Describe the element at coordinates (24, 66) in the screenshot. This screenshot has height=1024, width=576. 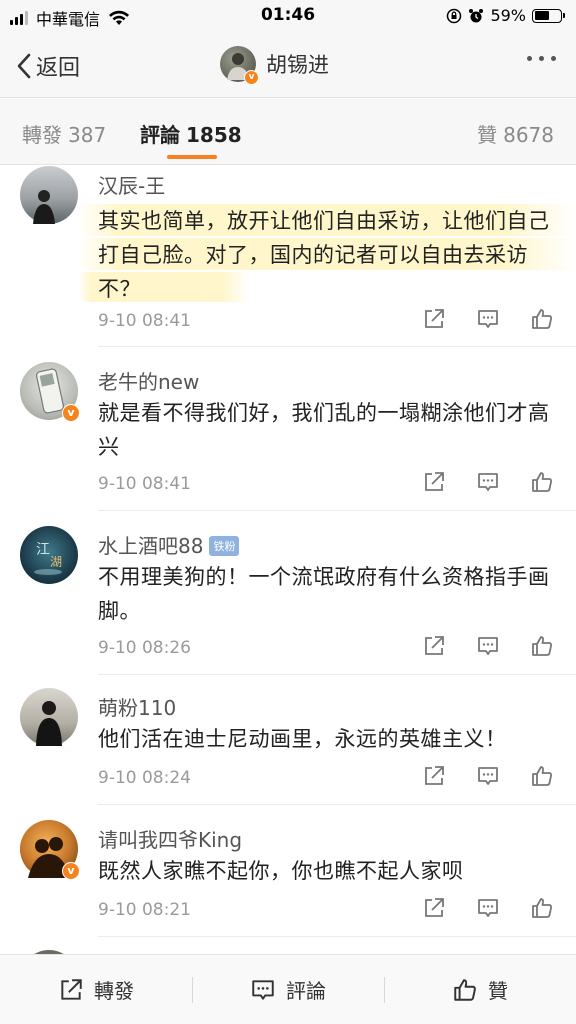
I see `chevron-left-icon` at that location.